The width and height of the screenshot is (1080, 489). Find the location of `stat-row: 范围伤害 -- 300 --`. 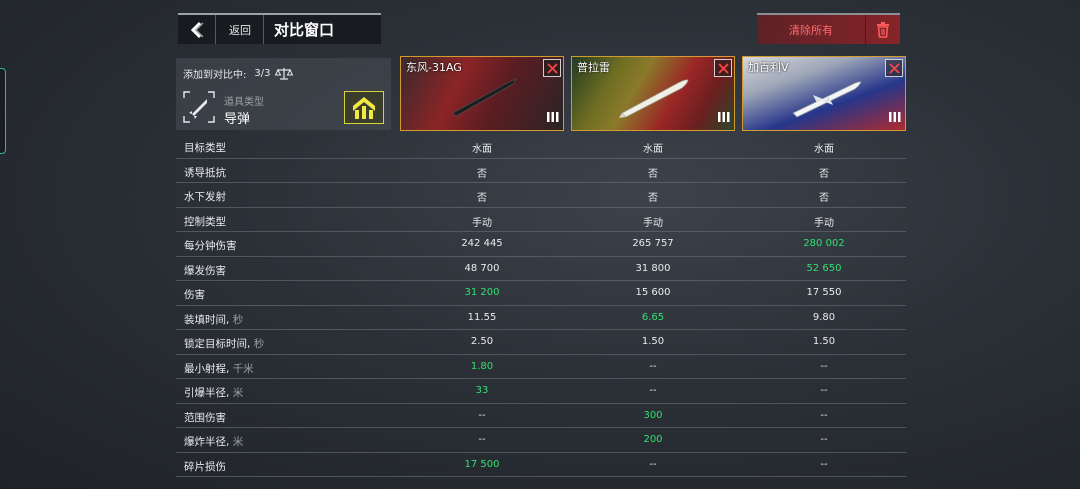

stat-row: 范围伤害 -- 300 -- is located at coordinates (541, 416).